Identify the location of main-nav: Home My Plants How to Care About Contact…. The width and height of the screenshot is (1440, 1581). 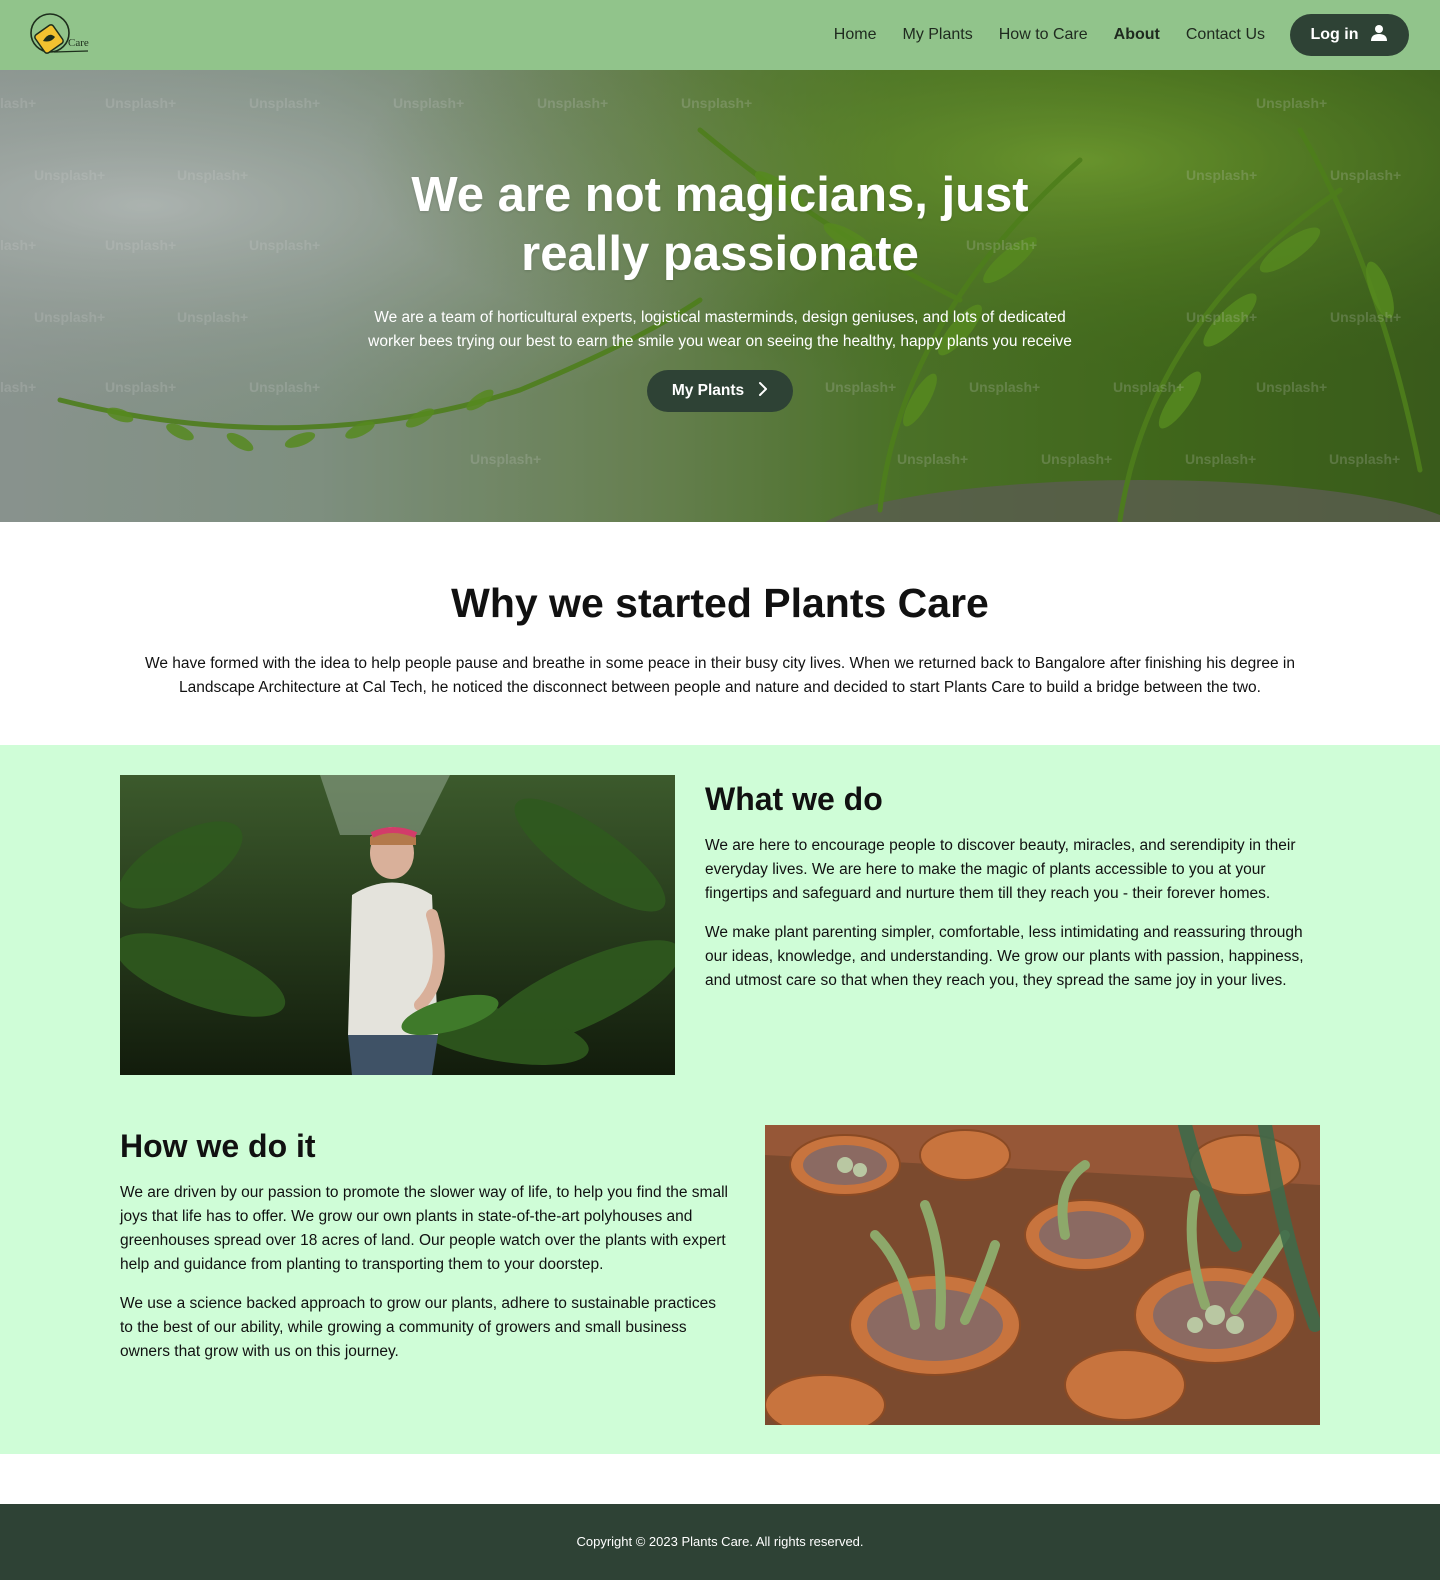
(1108, 35).